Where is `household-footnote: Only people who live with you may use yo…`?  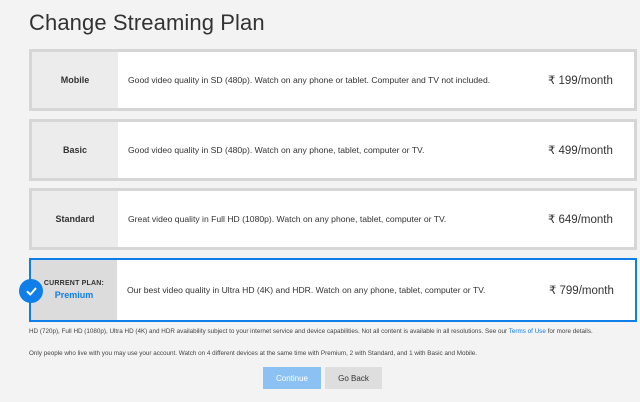 household-footnote: Only people who live with you may use yo… is located at coordinates (253, 353).